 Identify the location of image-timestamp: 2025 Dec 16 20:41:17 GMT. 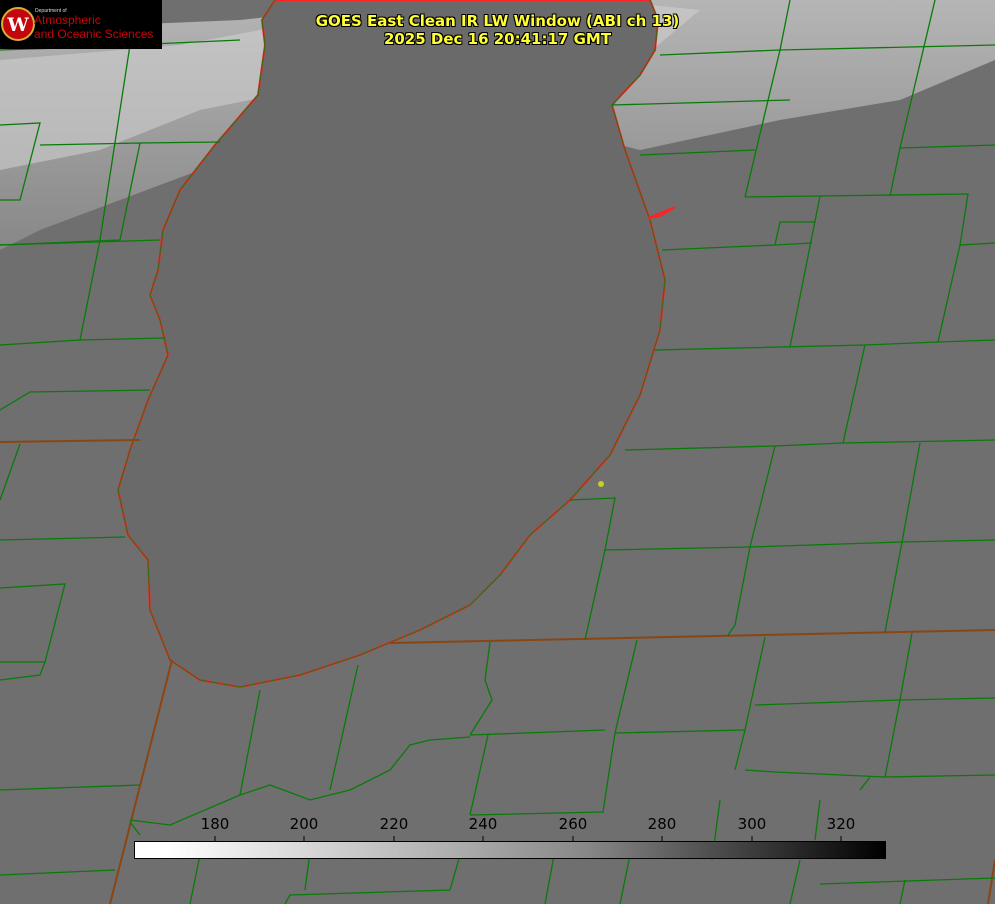
(497, 39).